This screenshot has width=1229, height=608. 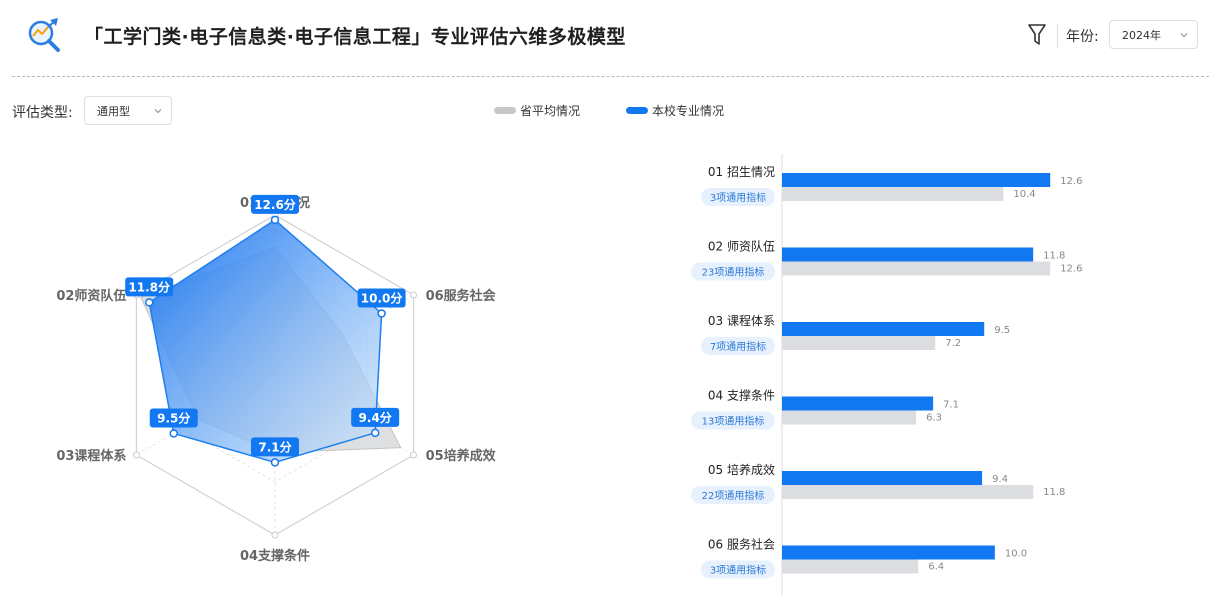 I want to click on radar-value-label: 11.8分, so click(x=149, y=286).